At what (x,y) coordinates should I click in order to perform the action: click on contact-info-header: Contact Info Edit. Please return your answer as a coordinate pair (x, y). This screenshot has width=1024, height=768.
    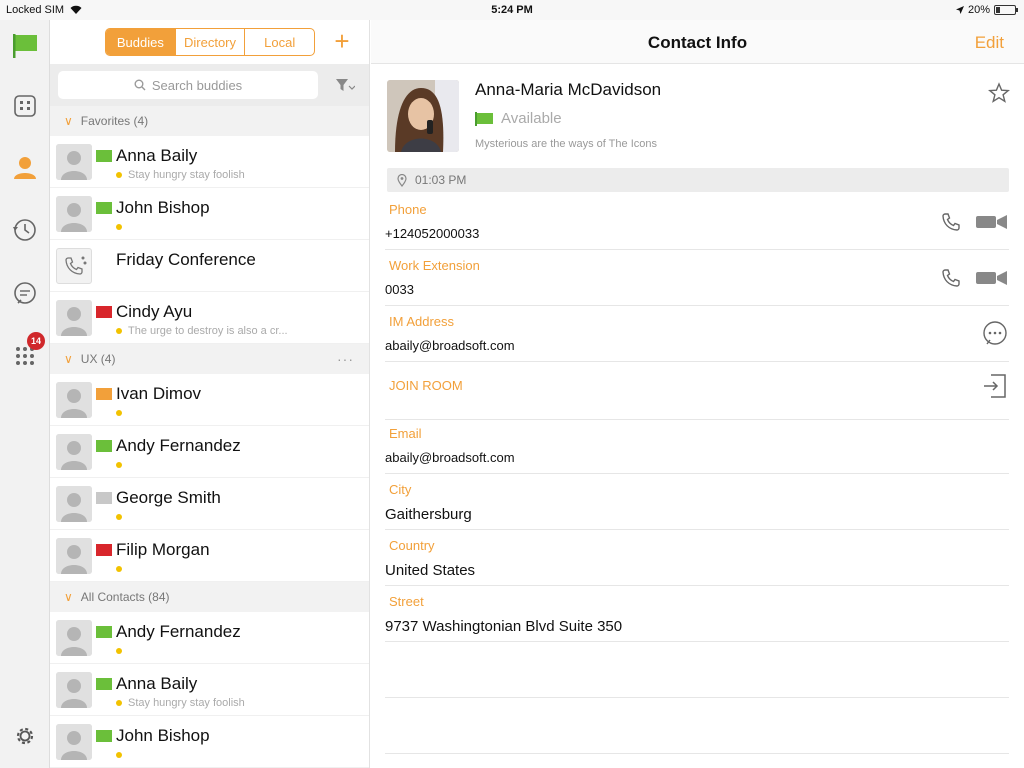
    Looking at the image, I should click on (697, 42).